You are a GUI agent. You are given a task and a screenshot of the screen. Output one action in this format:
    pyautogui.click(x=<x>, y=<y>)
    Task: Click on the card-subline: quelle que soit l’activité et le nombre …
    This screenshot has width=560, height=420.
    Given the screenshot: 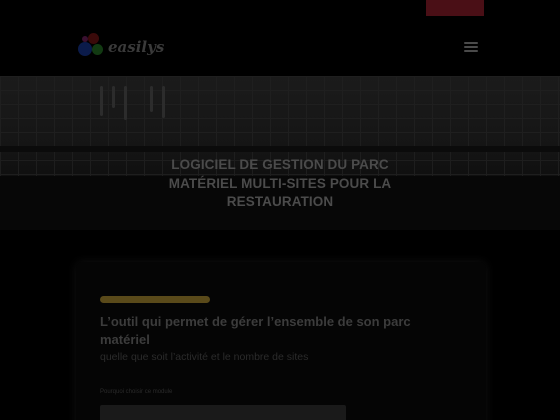 What is the action you would take?
    pyautogui.click(x=204, y=357)
    